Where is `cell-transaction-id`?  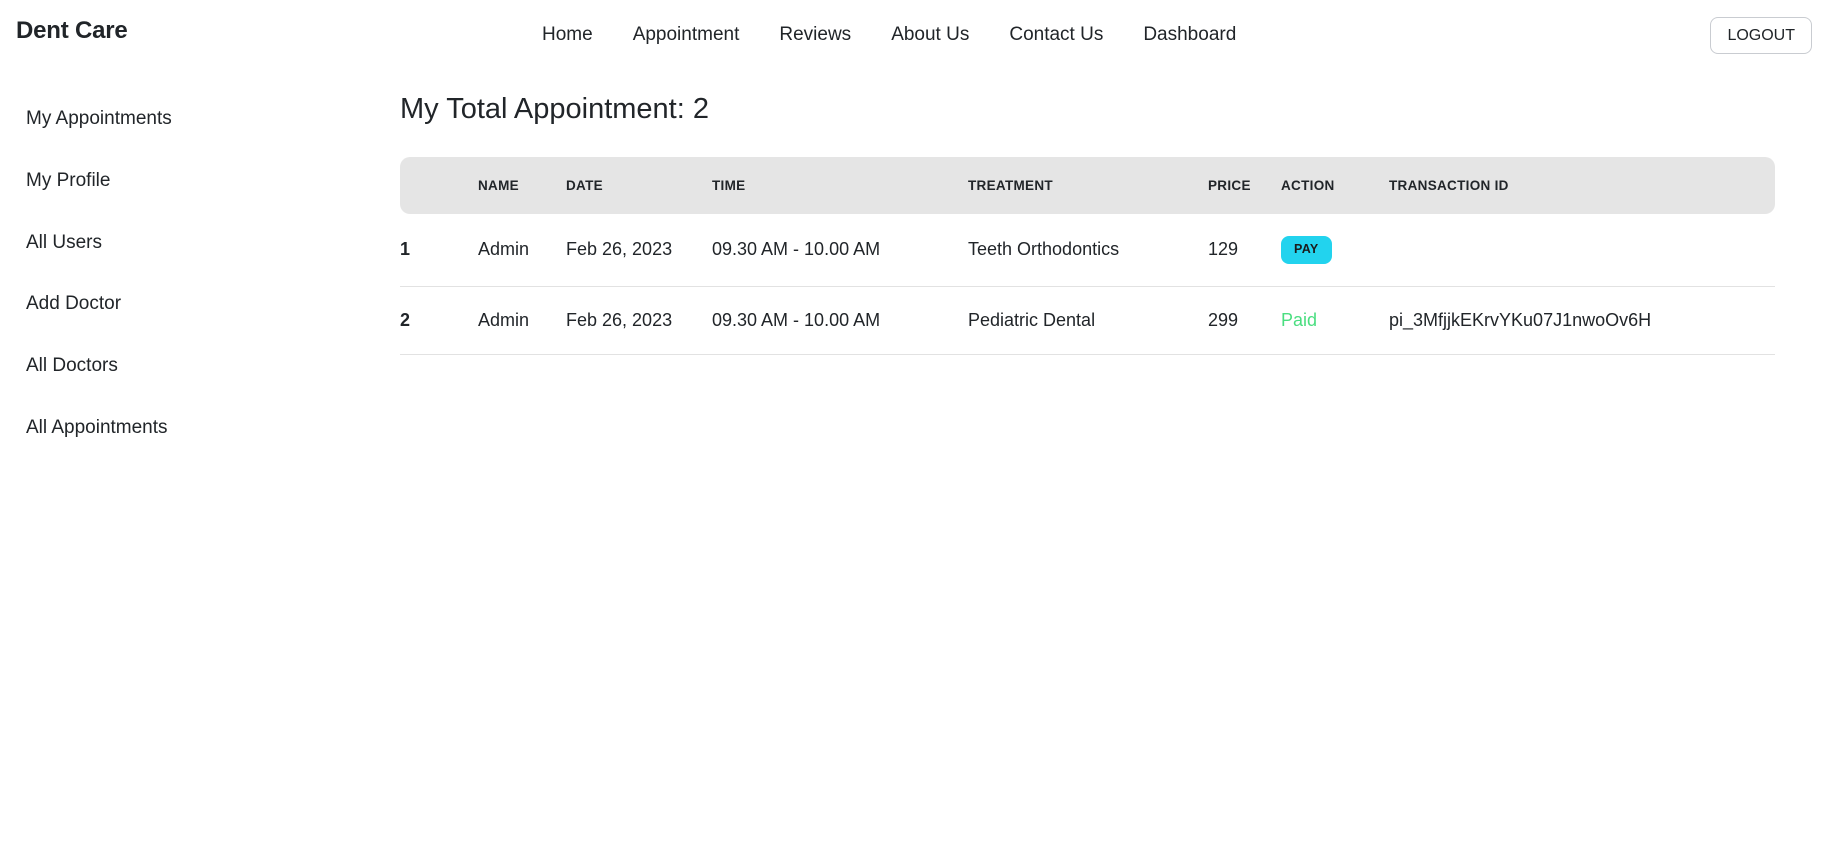 cell-transaction-id is located at coordinates (1582, 250).